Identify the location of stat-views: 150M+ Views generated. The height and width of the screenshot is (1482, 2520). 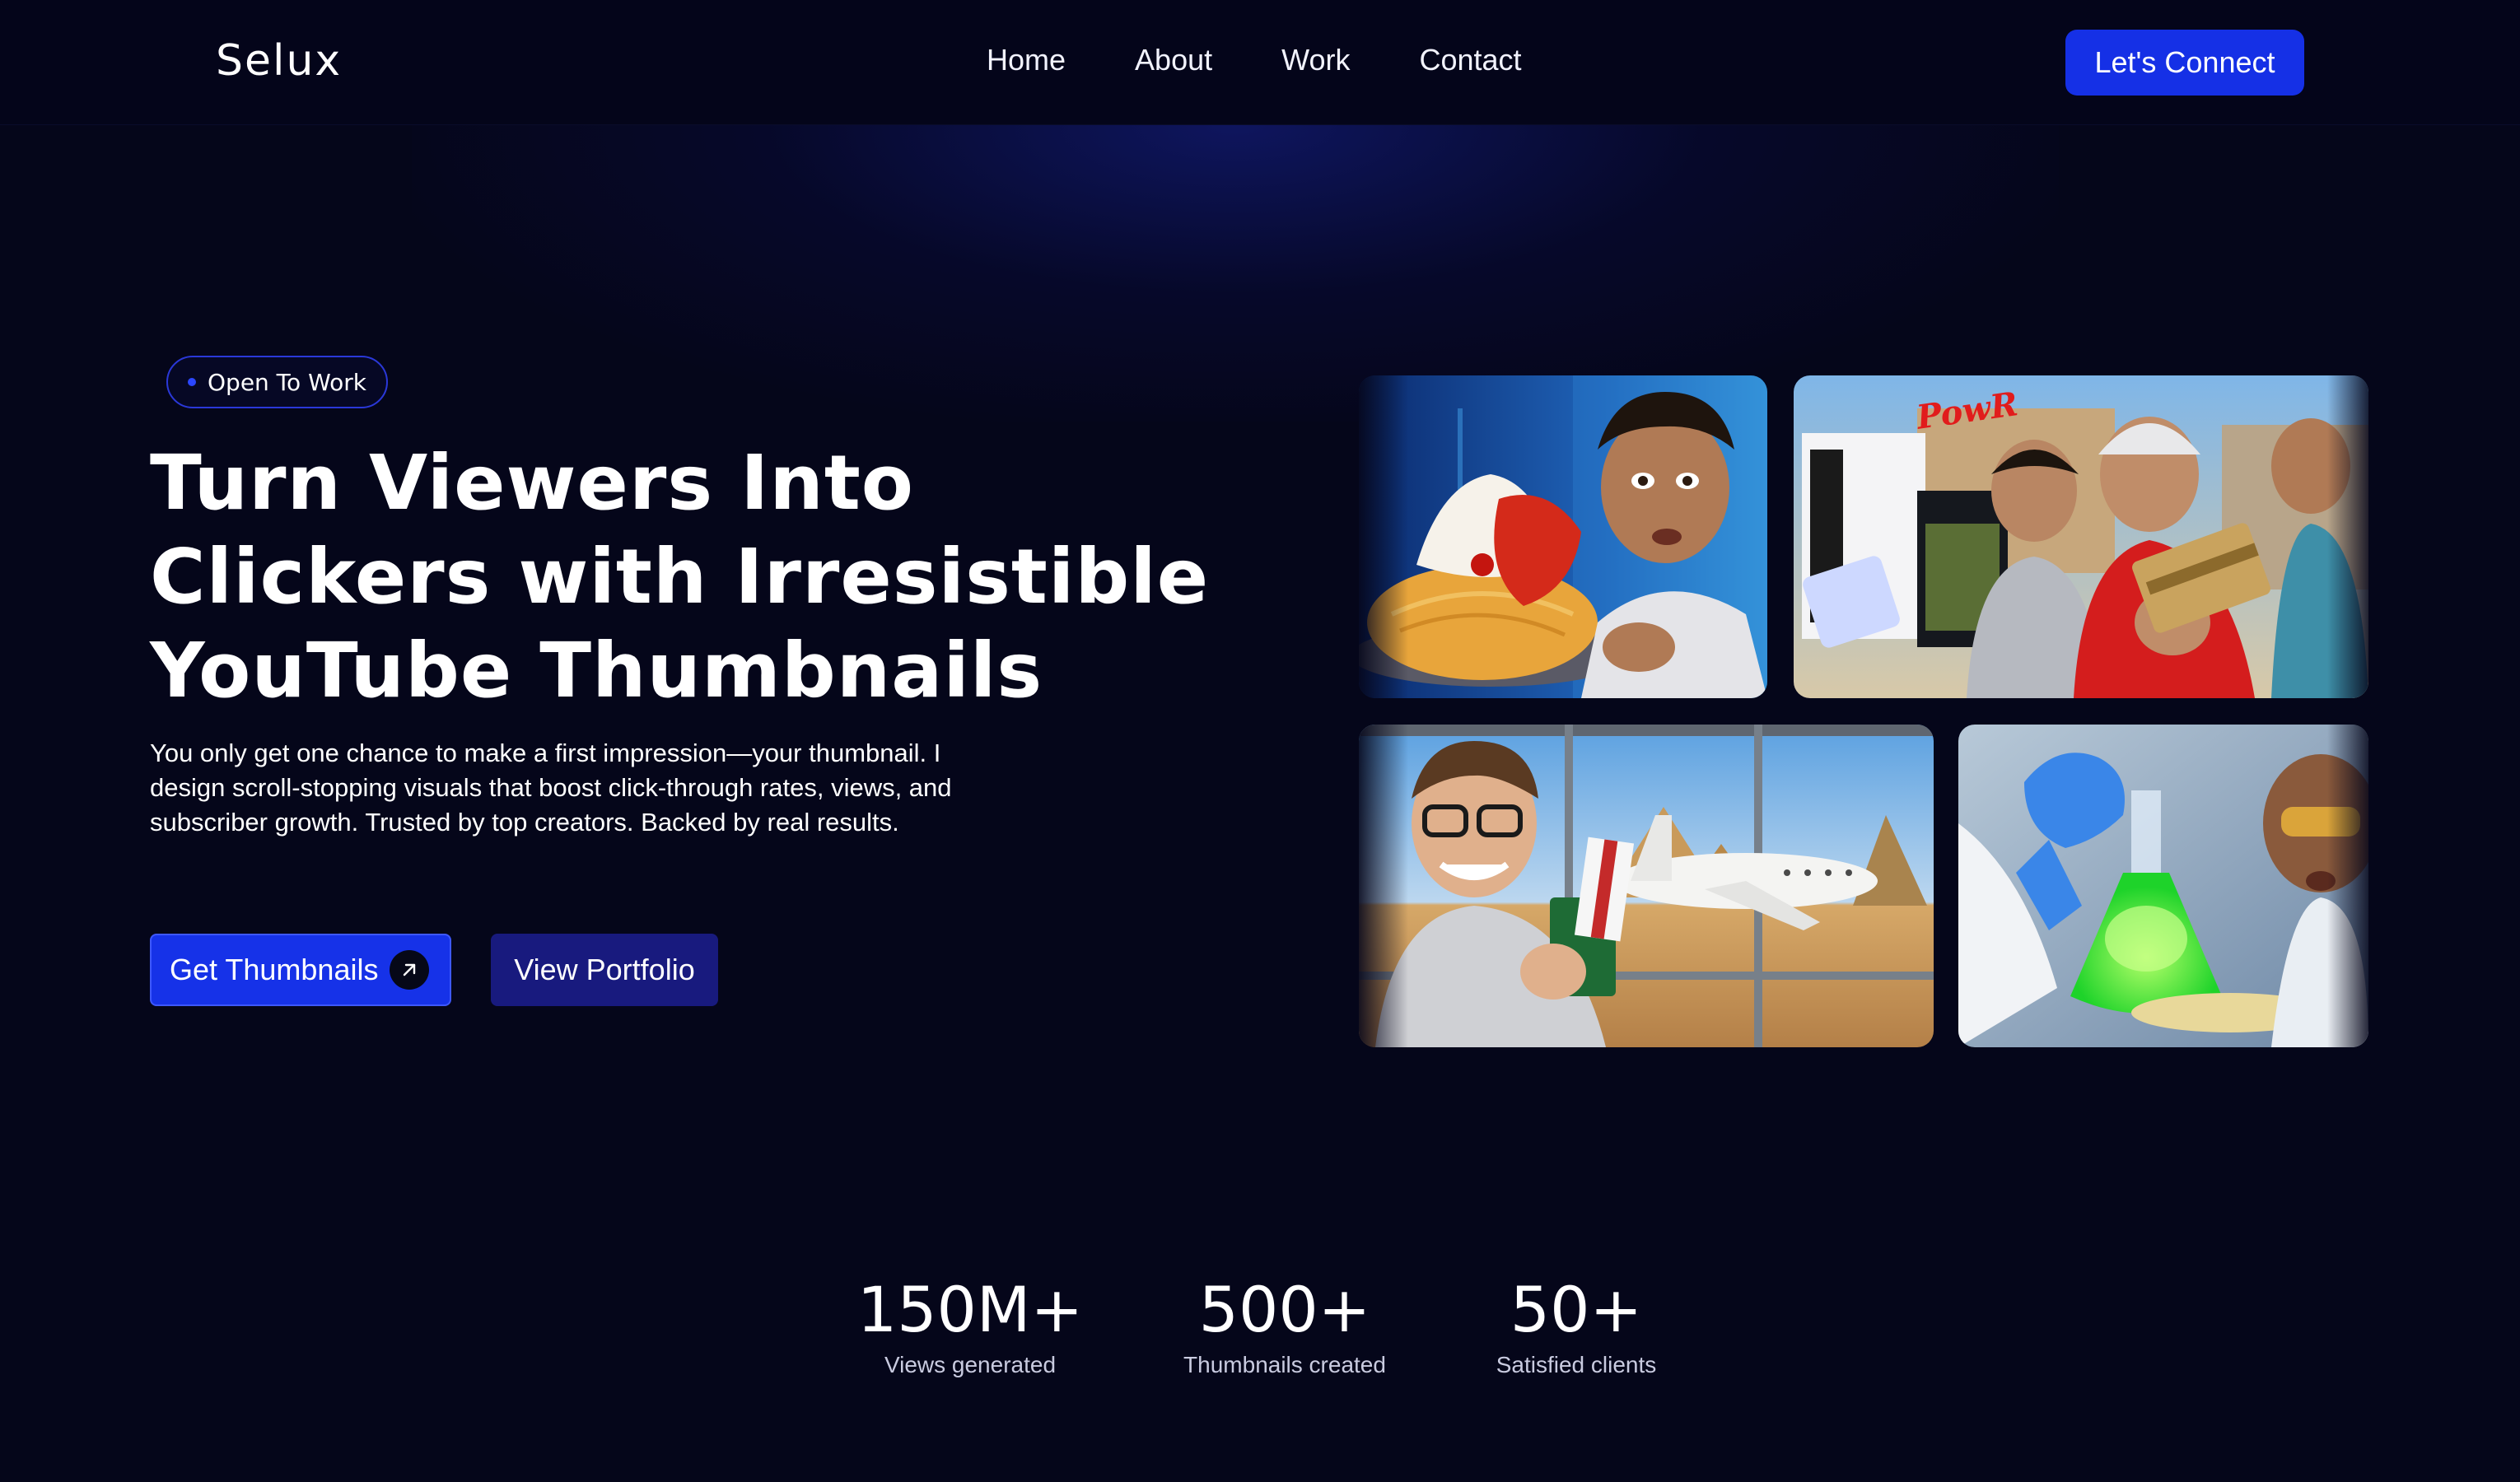
(970, 1326).